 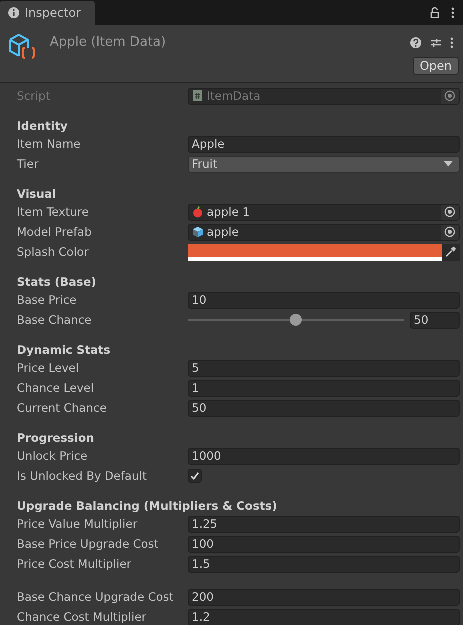 I want to click on field-label: Unlock Price, so click(x=53, y=456).